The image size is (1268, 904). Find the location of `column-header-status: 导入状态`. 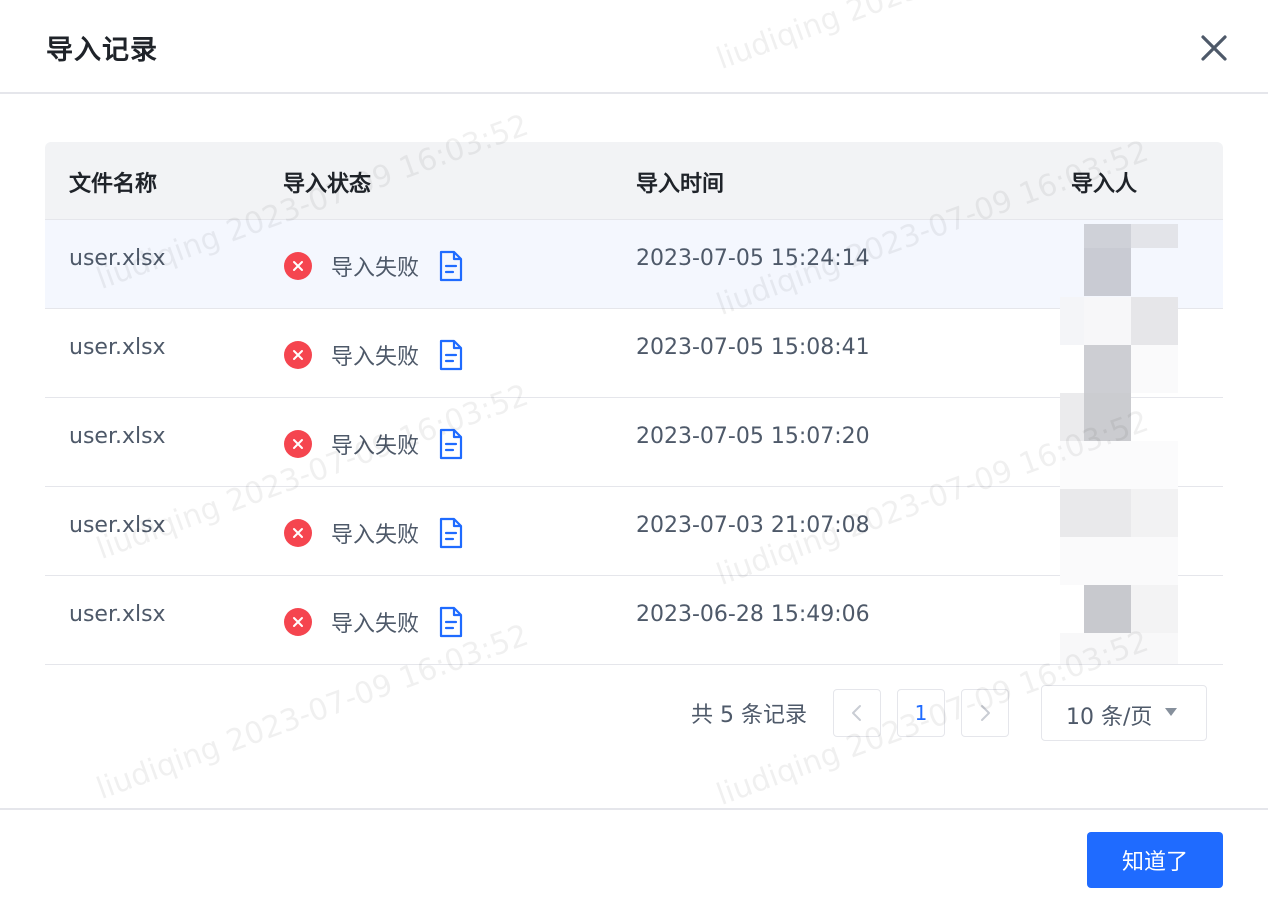

column-header-status: 导入状态 is located at coordinates (327, 184).